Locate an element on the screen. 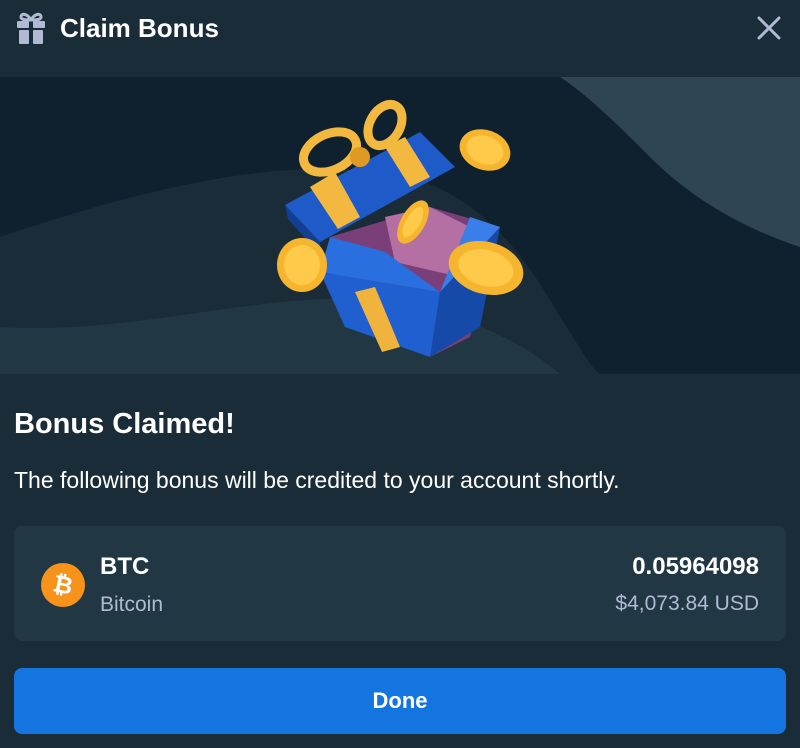  bonus-amount-usd: $4,073.84 USD is located at coordinates (687, 603).